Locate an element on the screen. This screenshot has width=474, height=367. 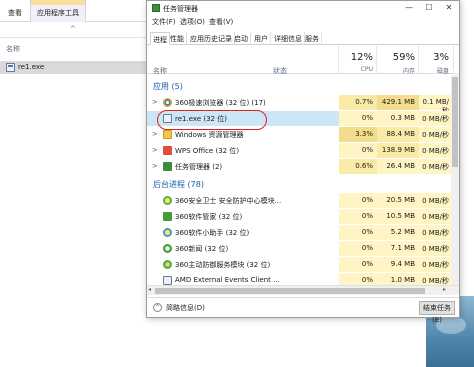
chevron-up-icon: ^ is located at coordinates (73, 29).